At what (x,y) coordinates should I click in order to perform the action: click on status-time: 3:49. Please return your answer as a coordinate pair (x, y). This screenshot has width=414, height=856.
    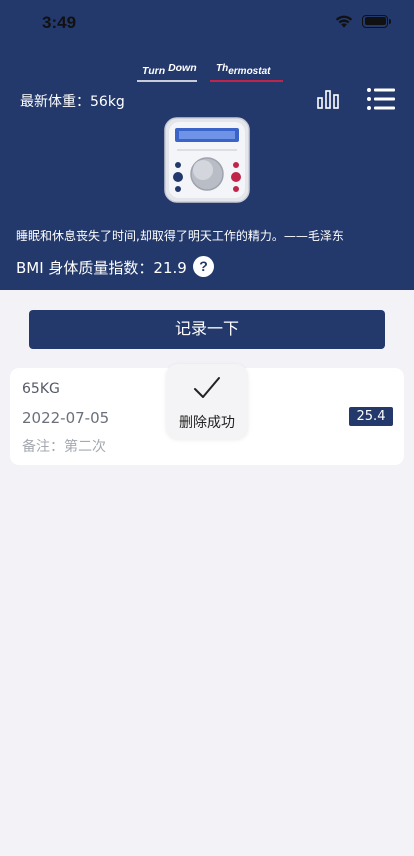
    Looking at the image, I should click on (59, 22).